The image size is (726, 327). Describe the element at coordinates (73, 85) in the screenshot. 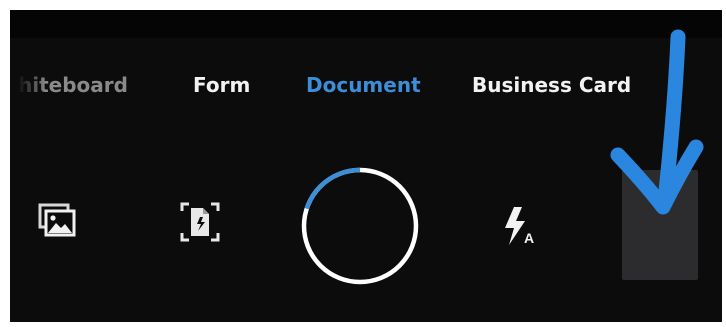

I see `tab-whiteboard: hiteboard` at that location.